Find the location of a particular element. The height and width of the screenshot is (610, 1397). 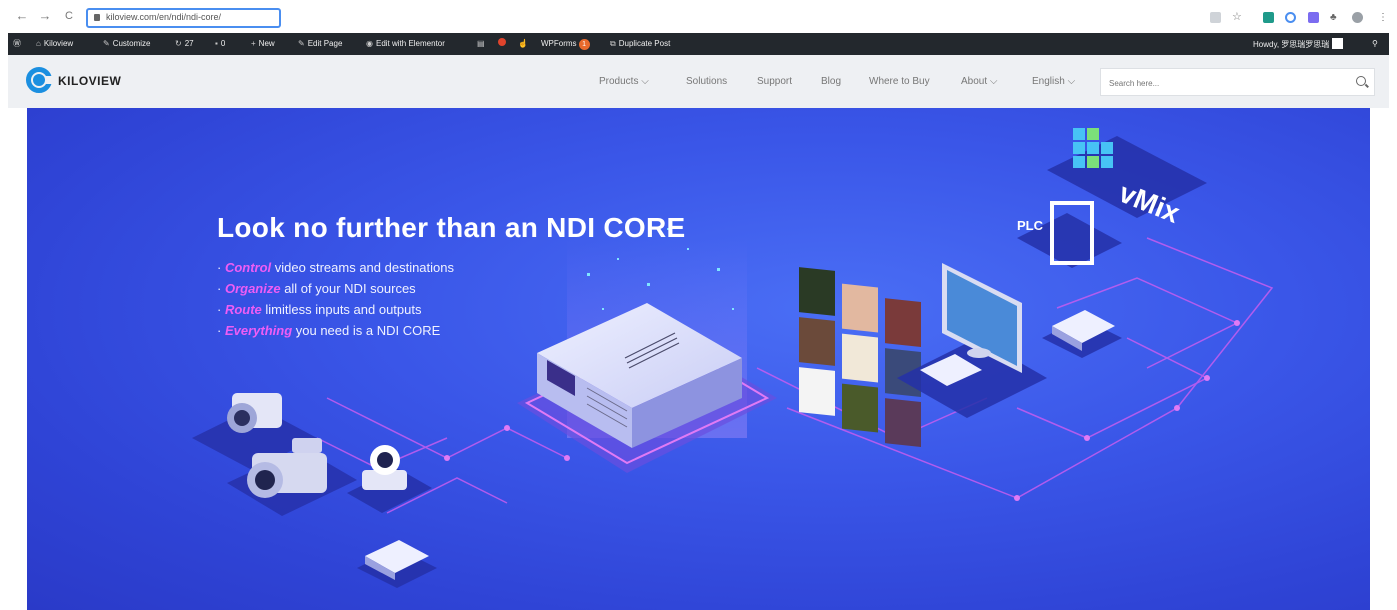

forms-icon: ▤ is located at coordinates (481, 43).